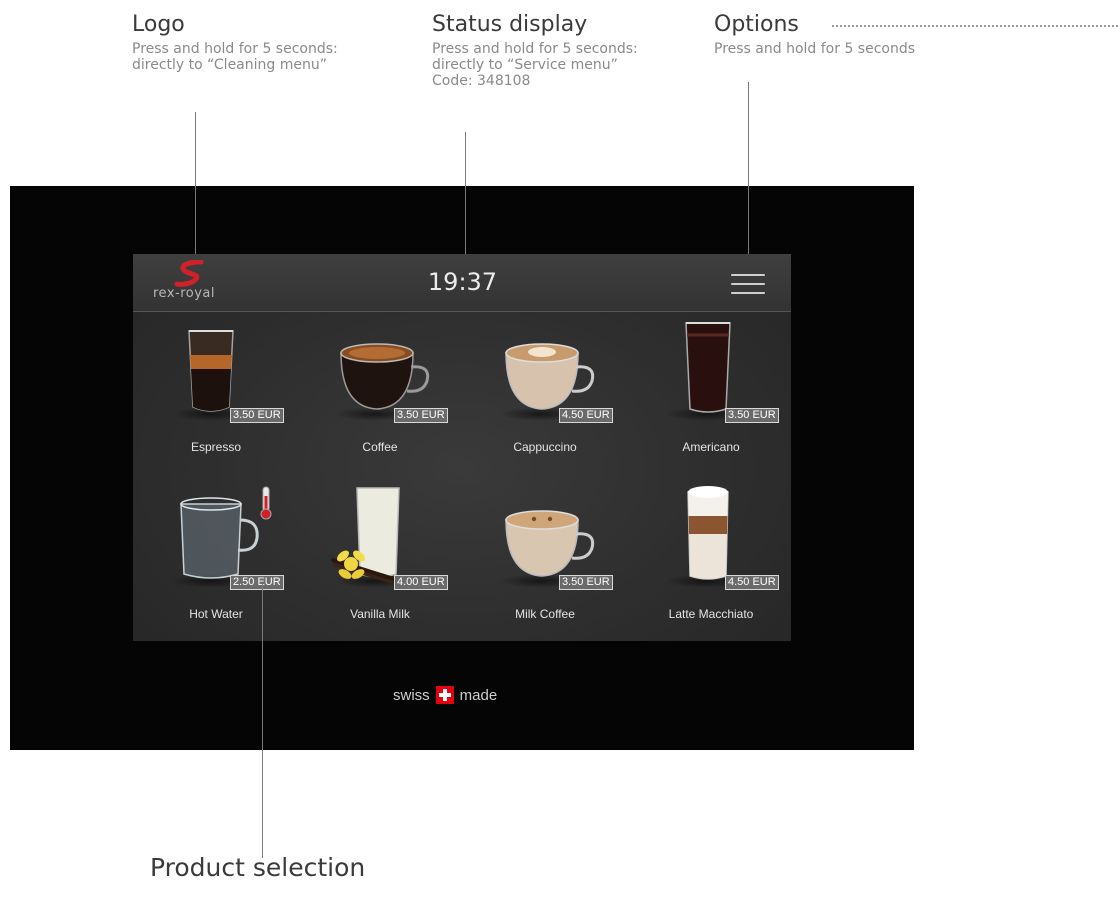 This screenshot has width=1120, height=903. Describe the element at coordinates (525, 65) in the screenshot. I see `callout-description: directly to “Service menu”` at that location.